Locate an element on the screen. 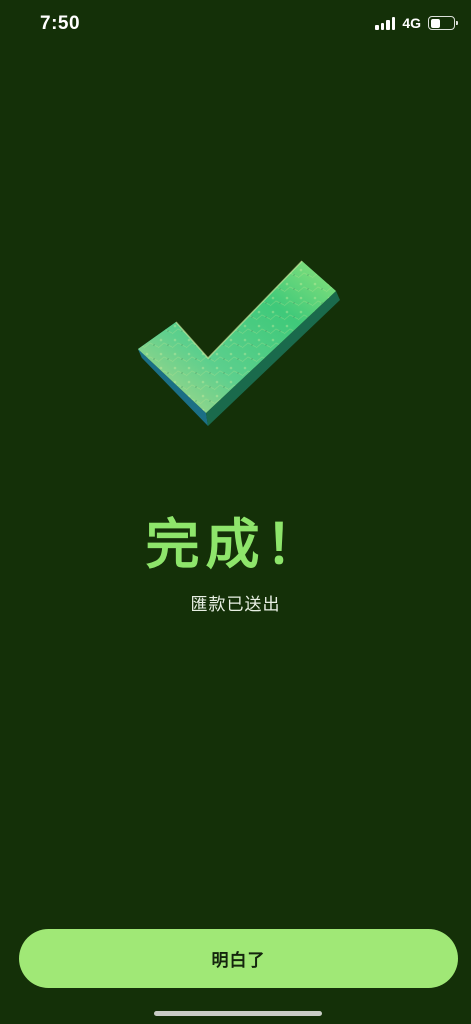 The image size is (471, 1024). status-indicators: 4G is located at coordinates (416, 23).